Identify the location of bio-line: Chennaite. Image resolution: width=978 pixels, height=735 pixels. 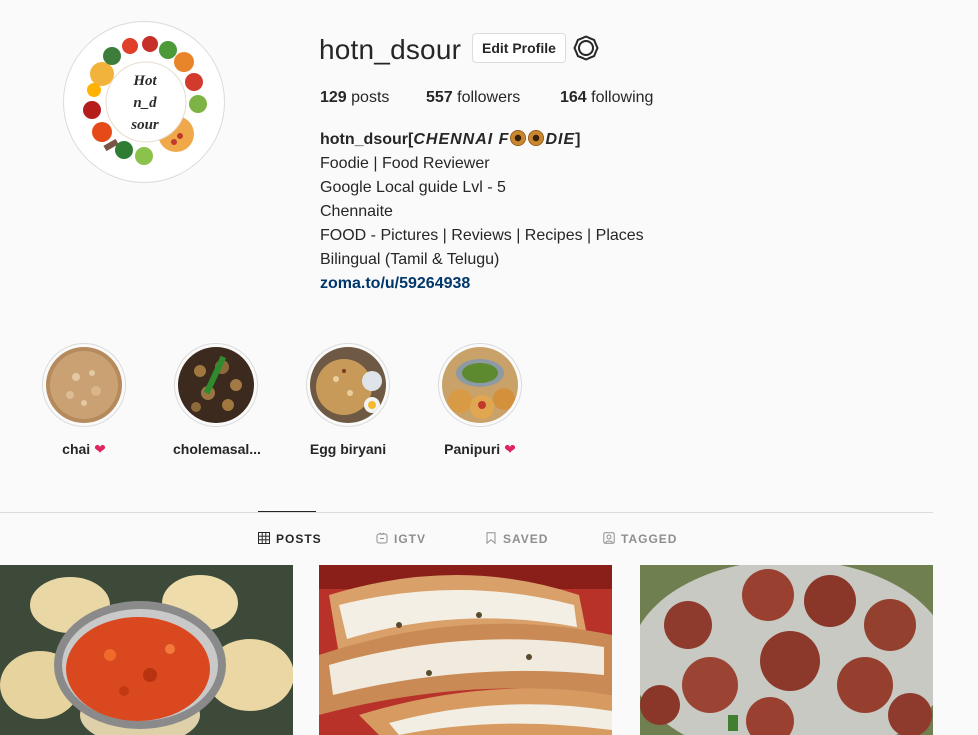
(356, 211).